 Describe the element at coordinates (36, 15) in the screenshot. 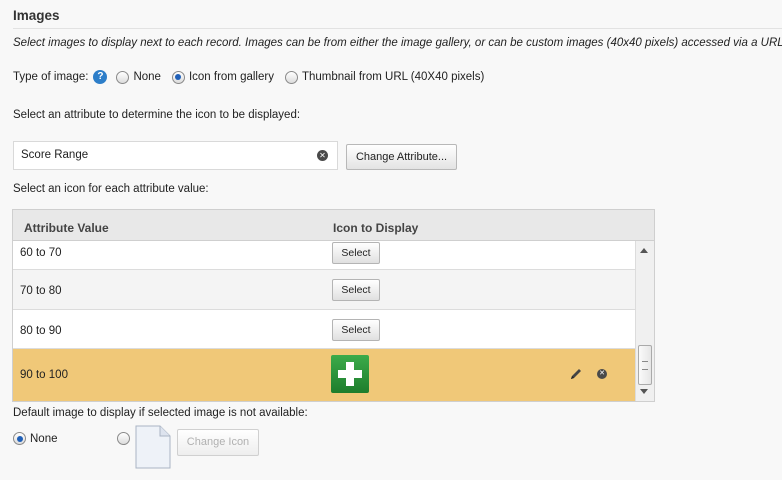

I see `section-title: Images` at that location.